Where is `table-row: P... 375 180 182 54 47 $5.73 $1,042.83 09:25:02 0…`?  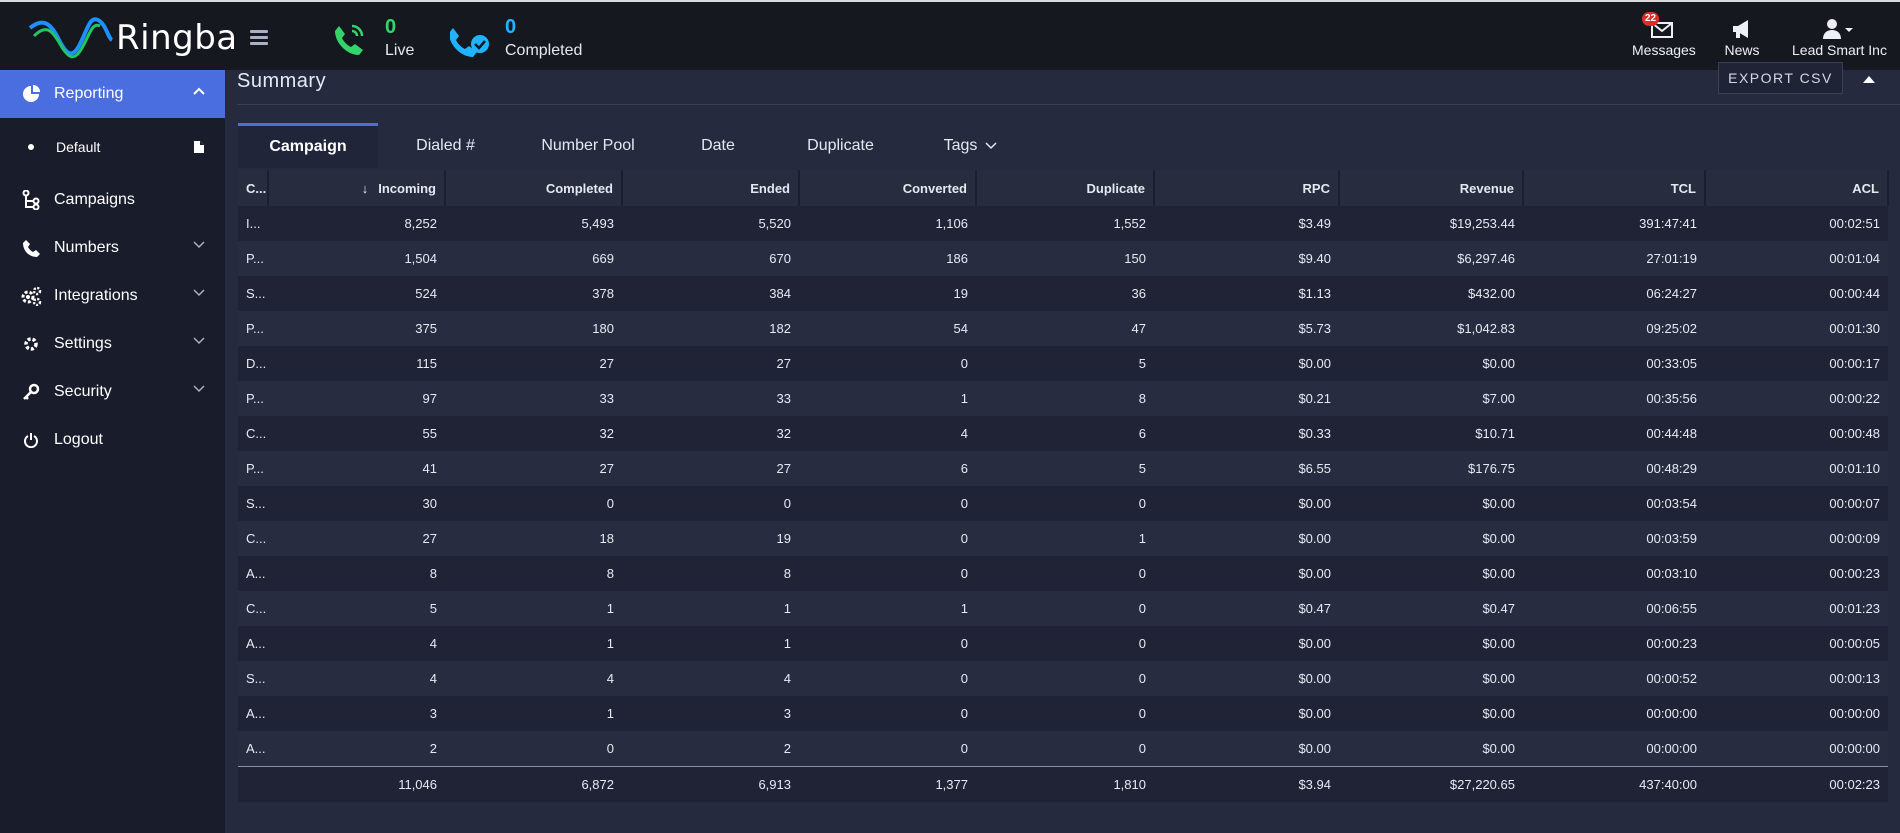
table-row: P... 375 180 182 54 47 $5.73 $1,042.83 09:25:02 0… is located at coordinates (1063, 328).